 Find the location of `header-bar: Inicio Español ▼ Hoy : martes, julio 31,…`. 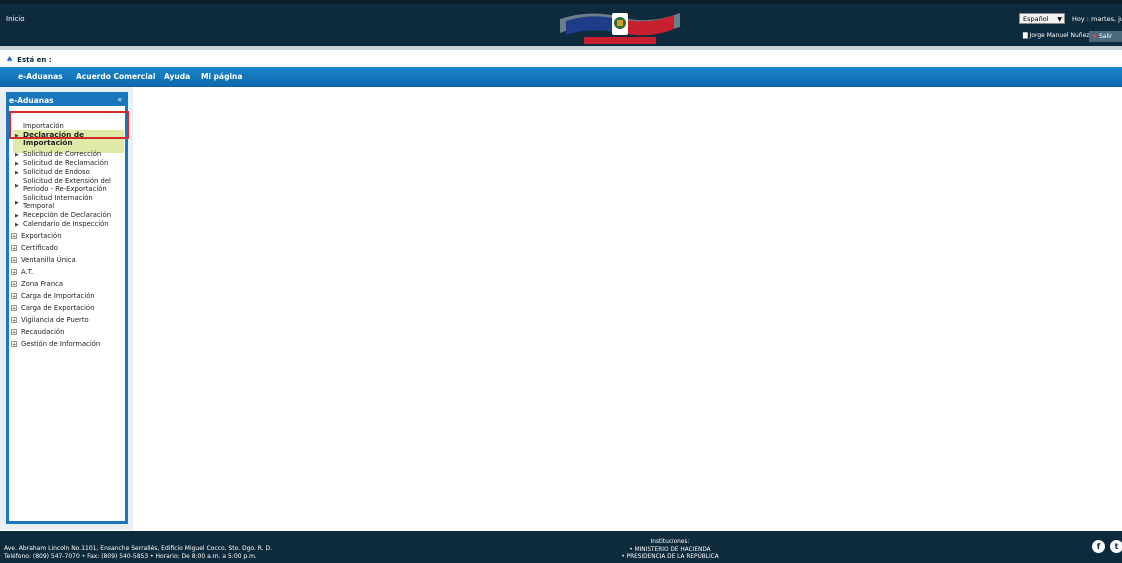

header-bar: Inicio Español ▼ Hoy : martes, julio 31,… is located at coordinates (561, 23).